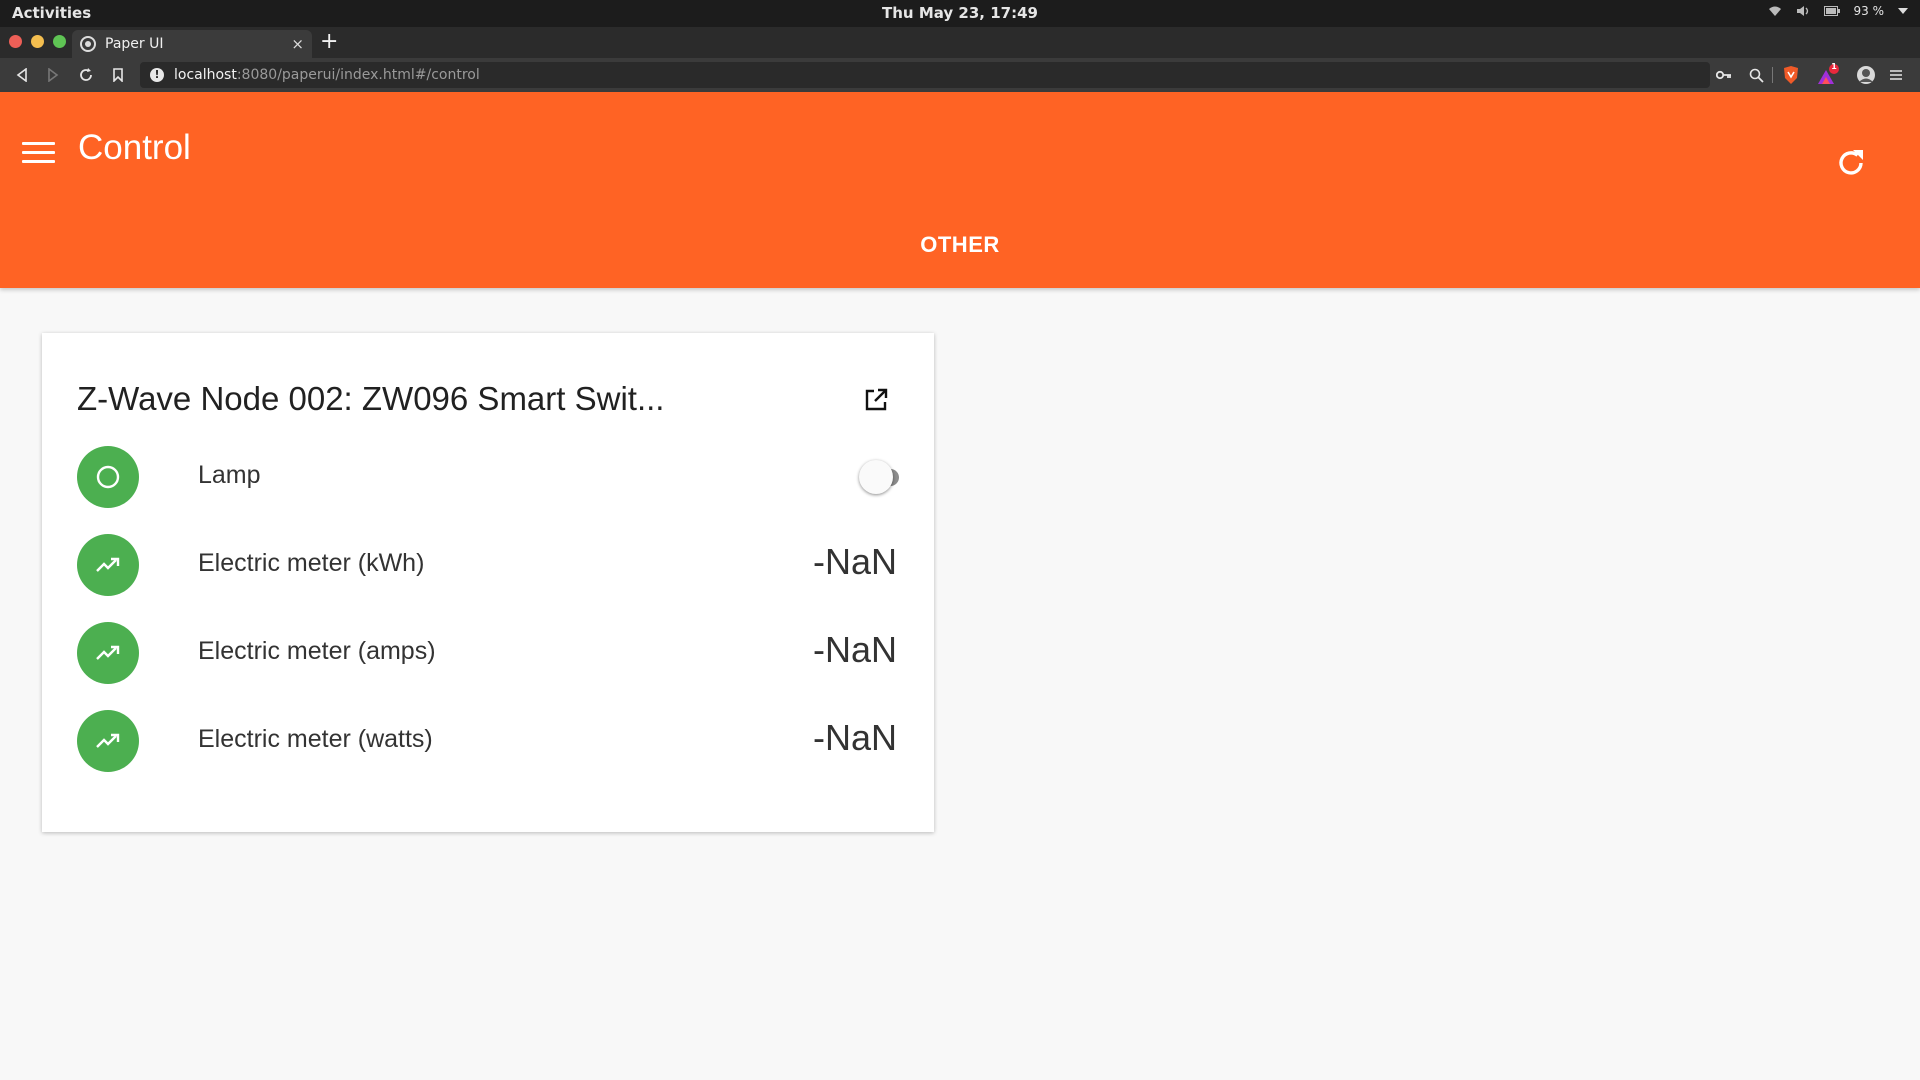  I want to click on zoom-button, so click(1756, 75).